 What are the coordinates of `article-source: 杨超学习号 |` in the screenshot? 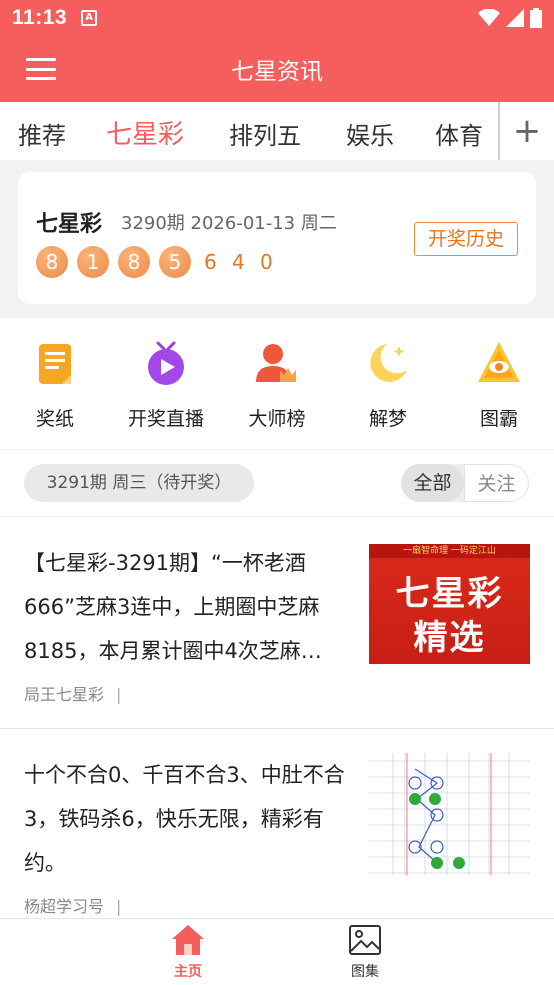 It's located at (72, 905).